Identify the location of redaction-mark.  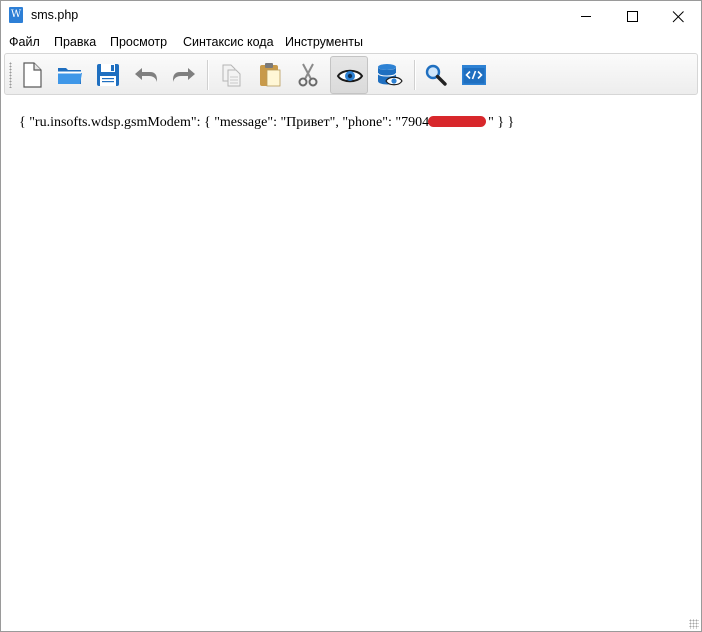
(457, 121).